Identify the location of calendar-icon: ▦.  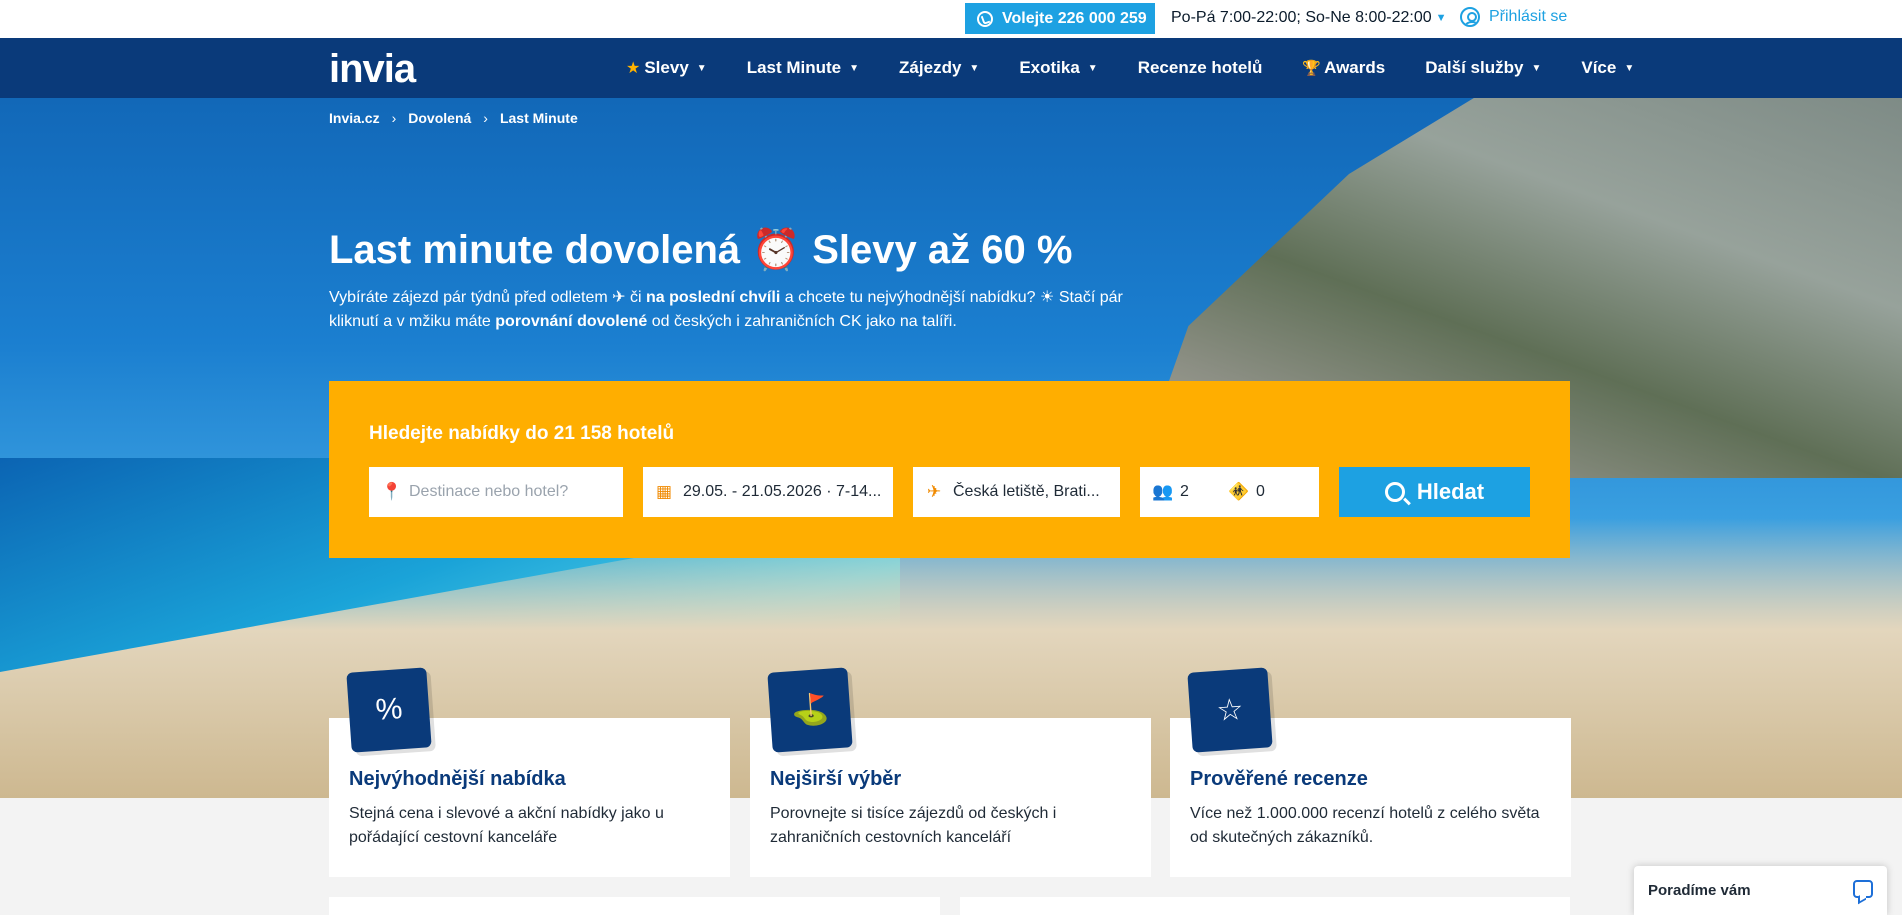
(664, 491).